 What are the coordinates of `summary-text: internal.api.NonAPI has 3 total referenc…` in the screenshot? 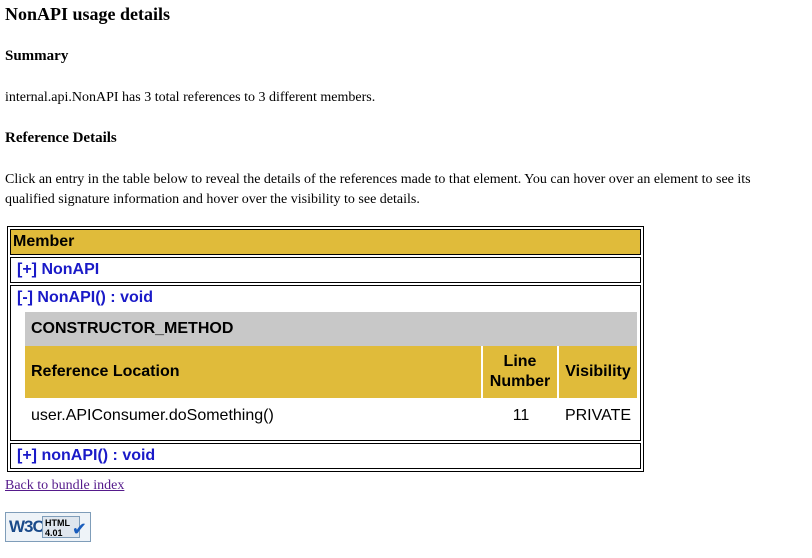 It's located at (190, 97).